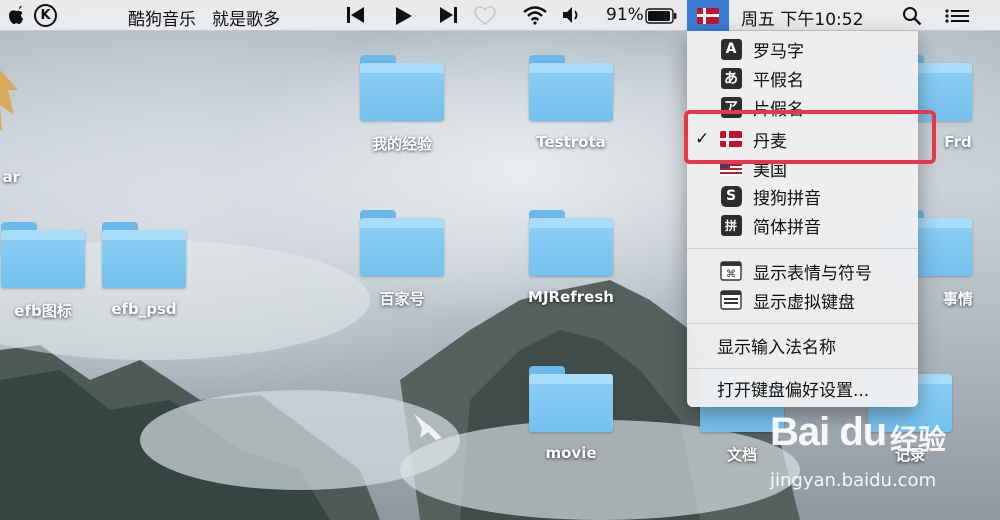 The height and width of the screenshot is (520, 1000). What do you see at coordinates (853, 480) in the screenshot?
I see `watermark-url: jingyan.baidu.com` at bounding box center [853, 480].